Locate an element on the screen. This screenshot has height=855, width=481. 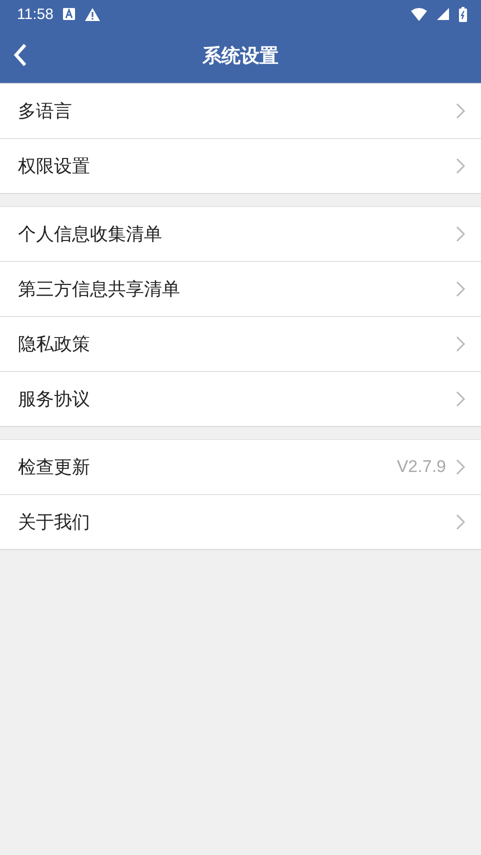
page-title: 系统设置 is located at coordinates (240, 56).